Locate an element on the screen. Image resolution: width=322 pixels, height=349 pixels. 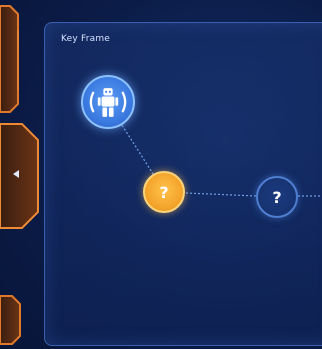
panel-title: Key Frame is located at coordinates (86, 39).